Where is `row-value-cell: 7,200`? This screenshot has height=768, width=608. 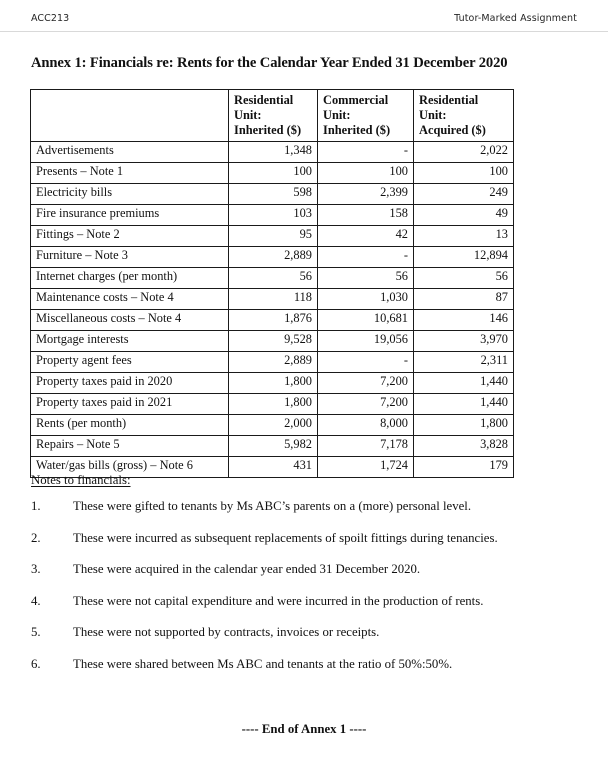 row-value-cell: 7,200 is located at coordinates (365, 404).